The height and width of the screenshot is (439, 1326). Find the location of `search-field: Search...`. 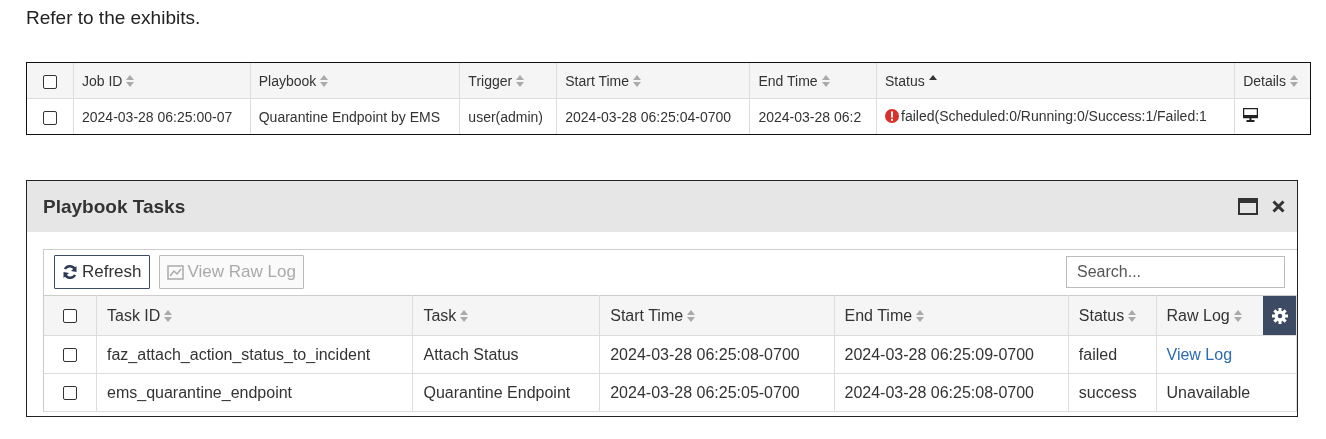

search-field: Search... is located at coordinates (1175, 272).